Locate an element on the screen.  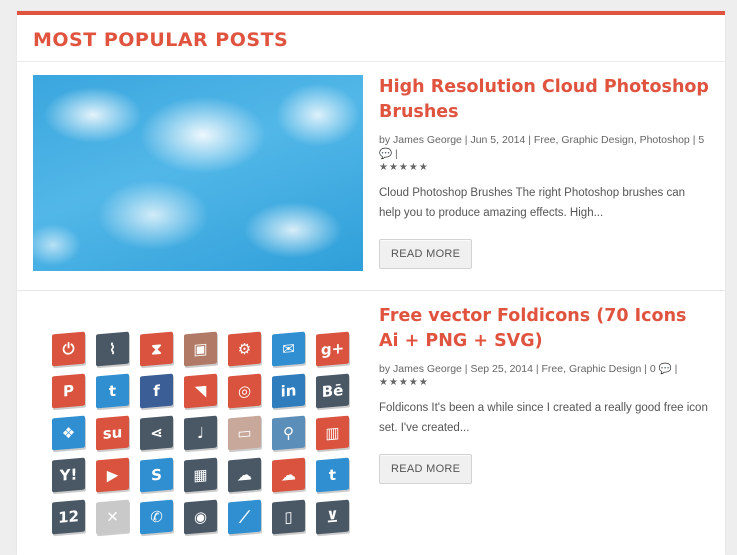
widget-title: MOST POPULAR POSTS is located at coordinates (161, 40).